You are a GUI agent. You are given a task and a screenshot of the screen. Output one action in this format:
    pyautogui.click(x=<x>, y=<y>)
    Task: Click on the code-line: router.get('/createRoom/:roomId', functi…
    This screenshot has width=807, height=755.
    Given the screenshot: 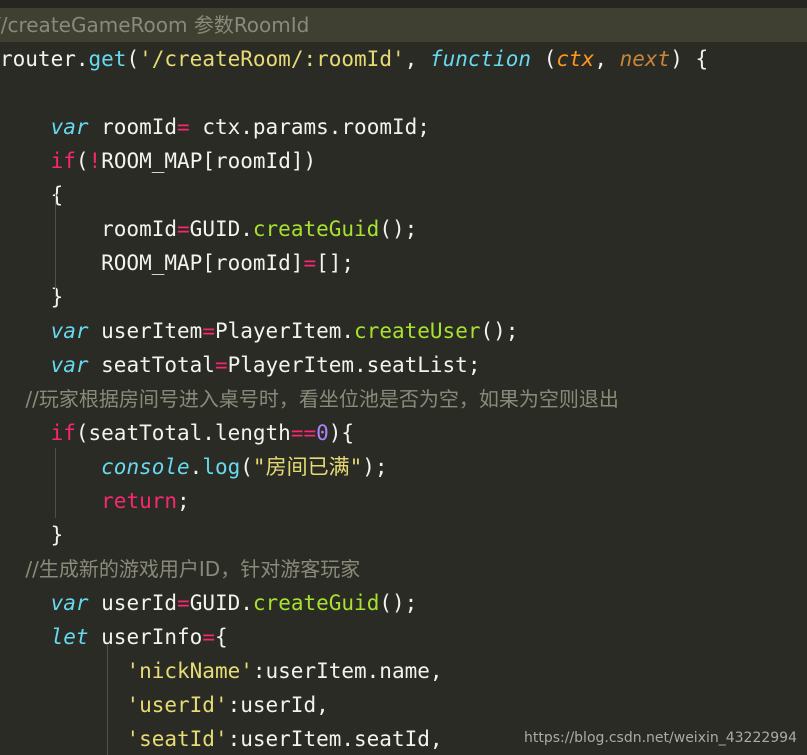 What is the action you would take?
    pyautogui.click(x=403, y=59)
    